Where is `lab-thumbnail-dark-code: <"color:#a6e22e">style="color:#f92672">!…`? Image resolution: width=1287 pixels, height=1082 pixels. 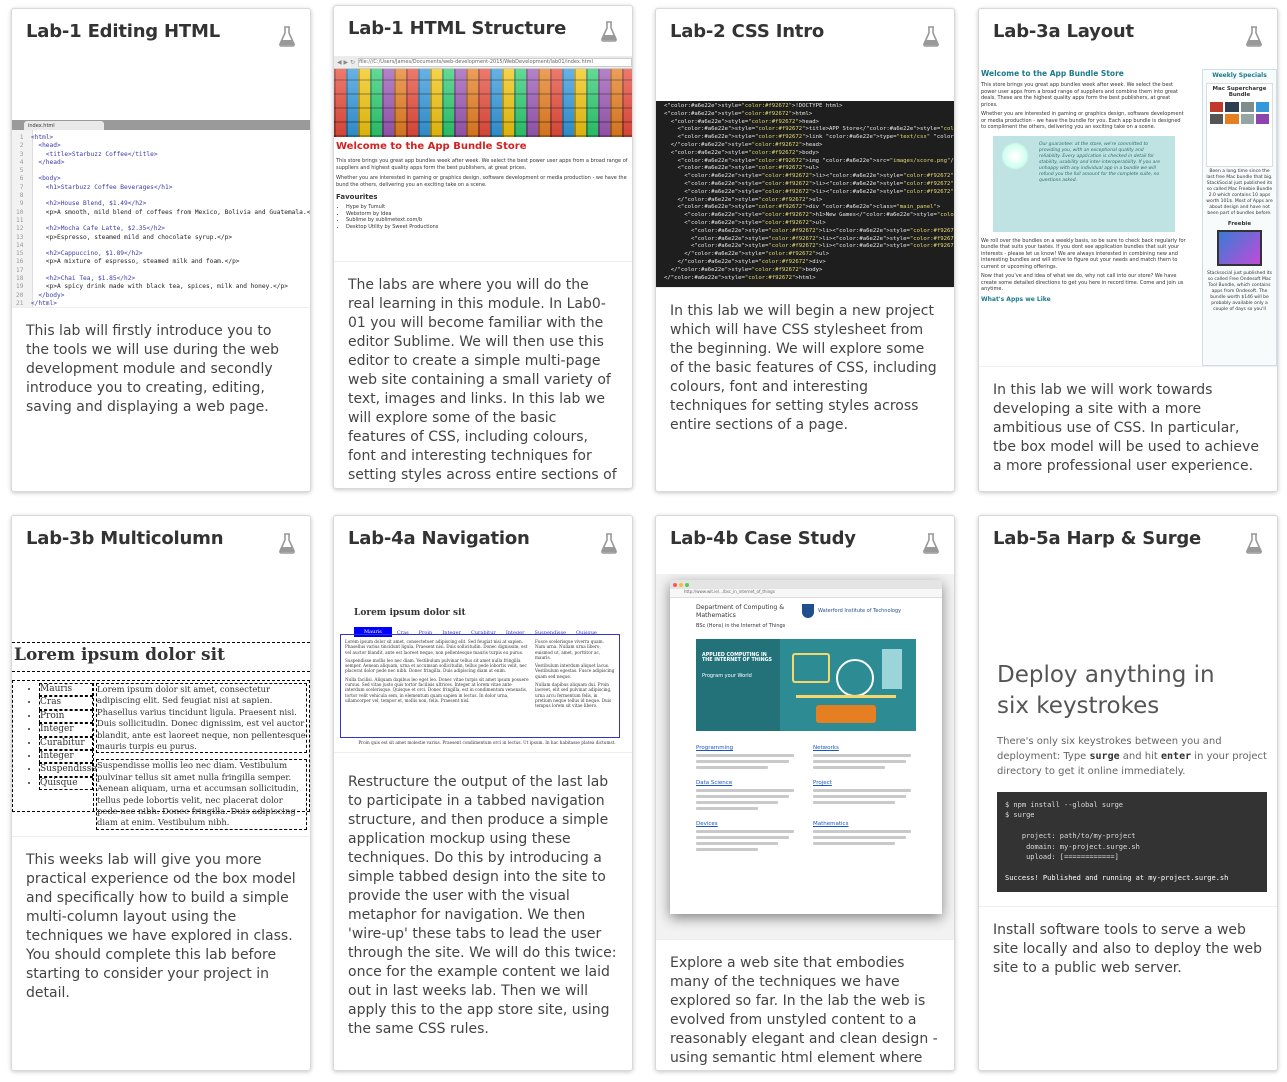 lab-thumbnail-dark-code: <"color:#a6e22e">style="color:#f92672">!… is located at coordinates (805, 177).